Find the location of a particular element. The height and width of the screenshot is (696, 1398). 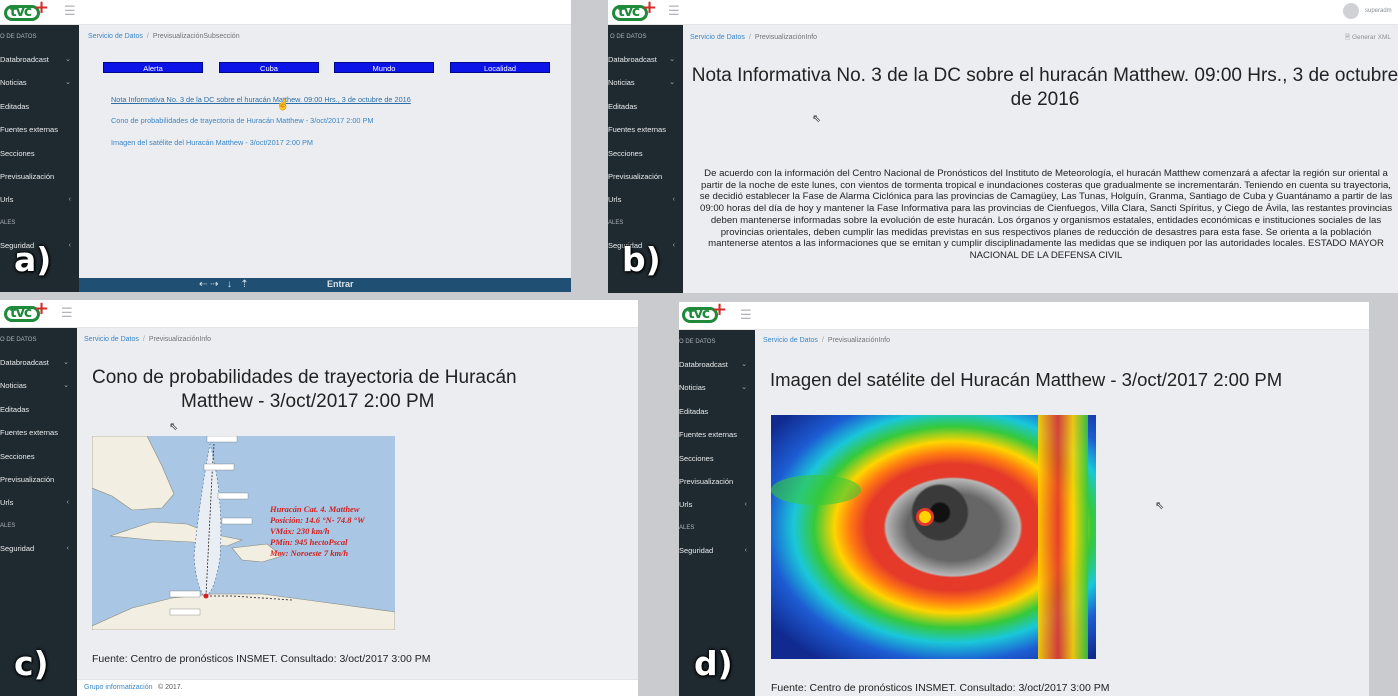

footer-link: Grupo informatización is located at coordinates (118, 687).